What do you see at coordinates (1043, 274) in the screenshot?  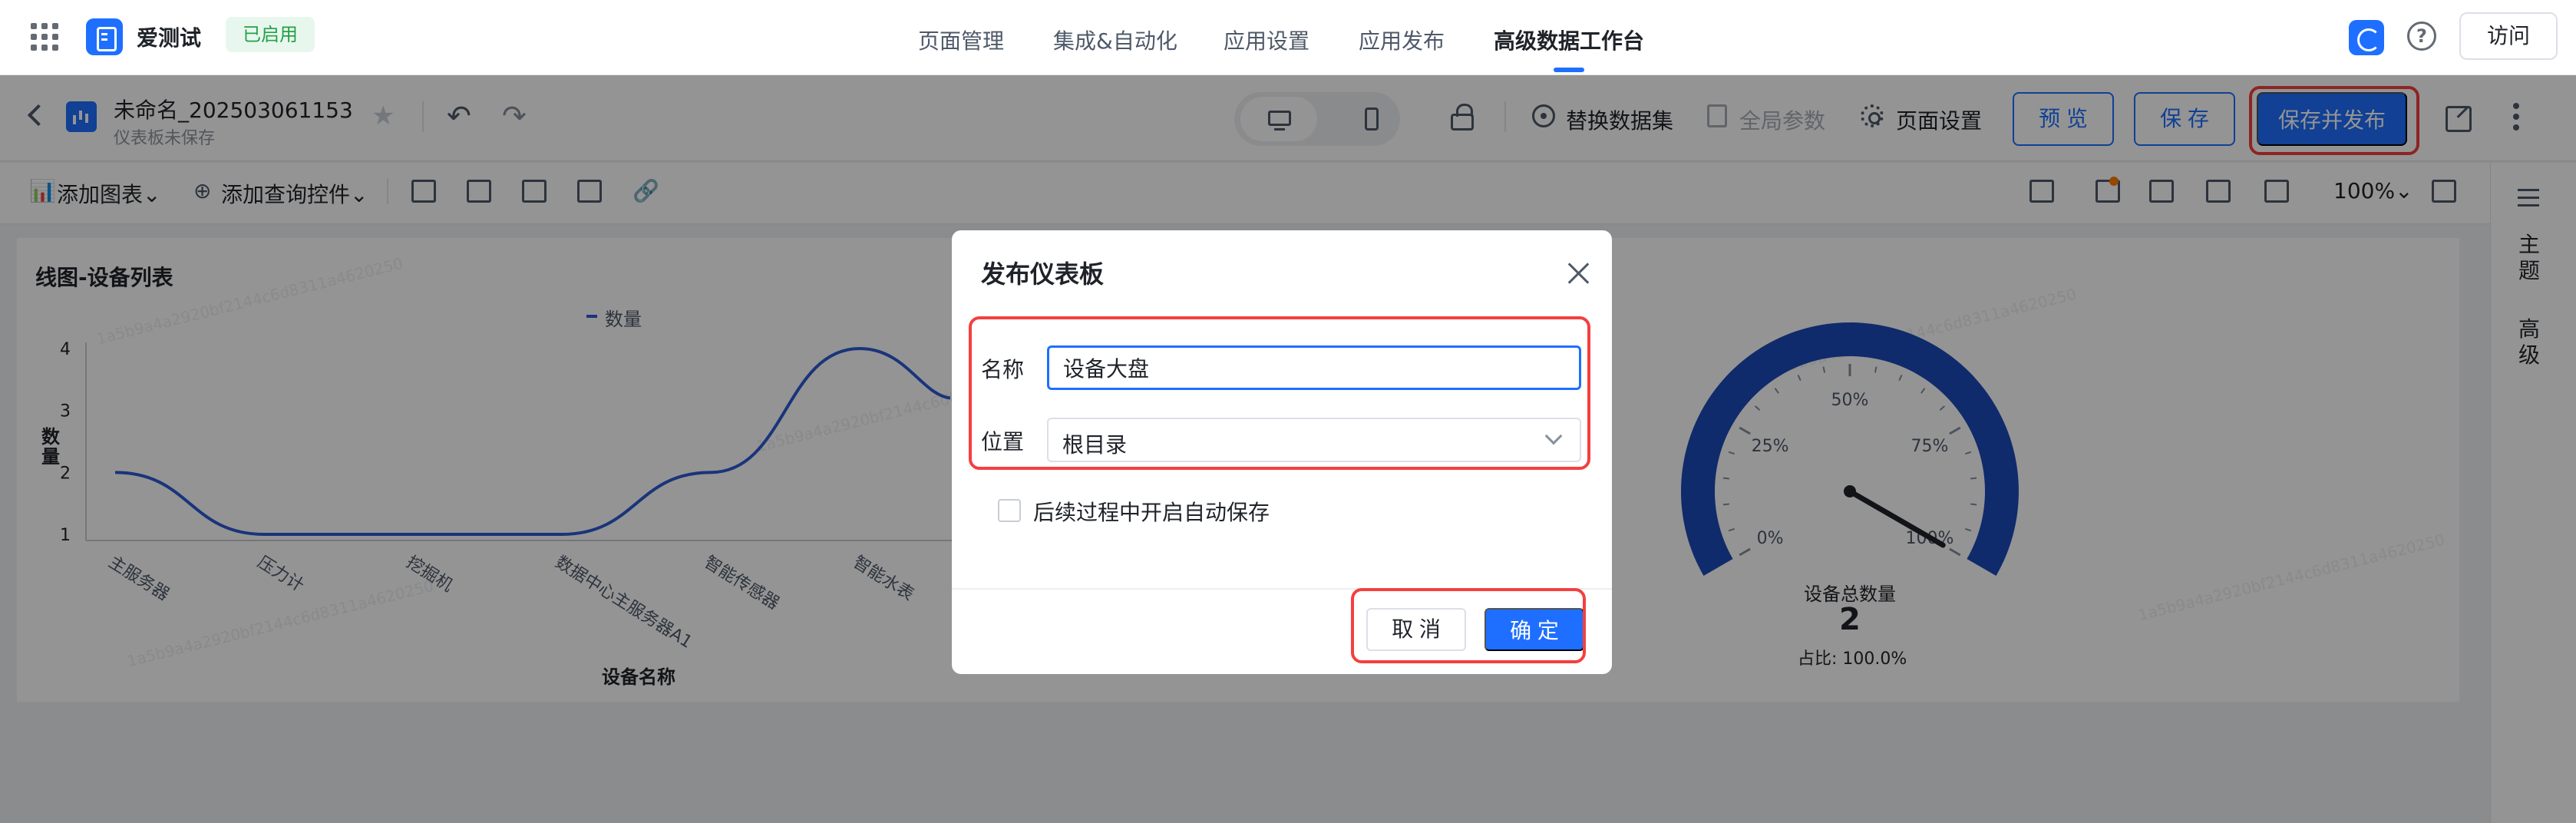 I see `dialog-title: 发布仪表板` at bounding box center [1043, 274].